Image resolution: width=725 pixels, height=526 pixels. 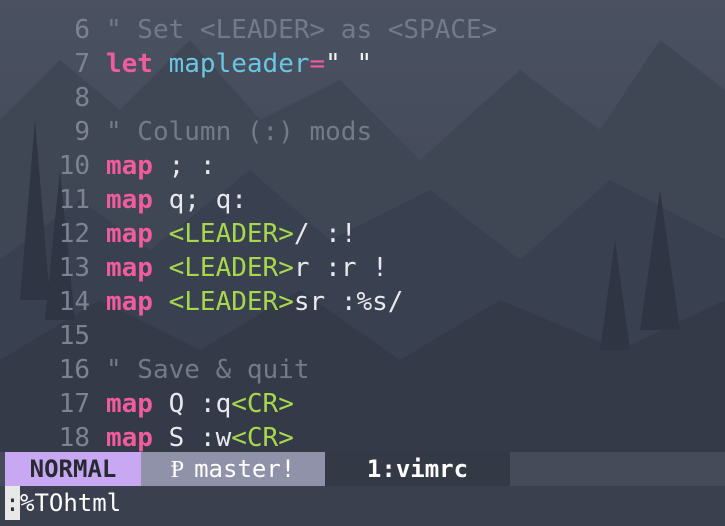 I want to click on code-line: 11 map q; q:, so click(x=362, y=200).